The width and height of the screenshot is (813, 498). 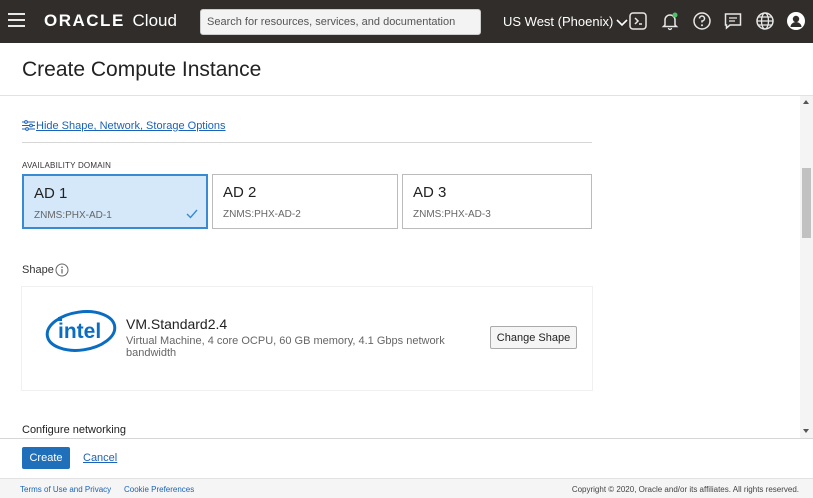 I want to click on feedback-icon, so click(x=733, y=21).